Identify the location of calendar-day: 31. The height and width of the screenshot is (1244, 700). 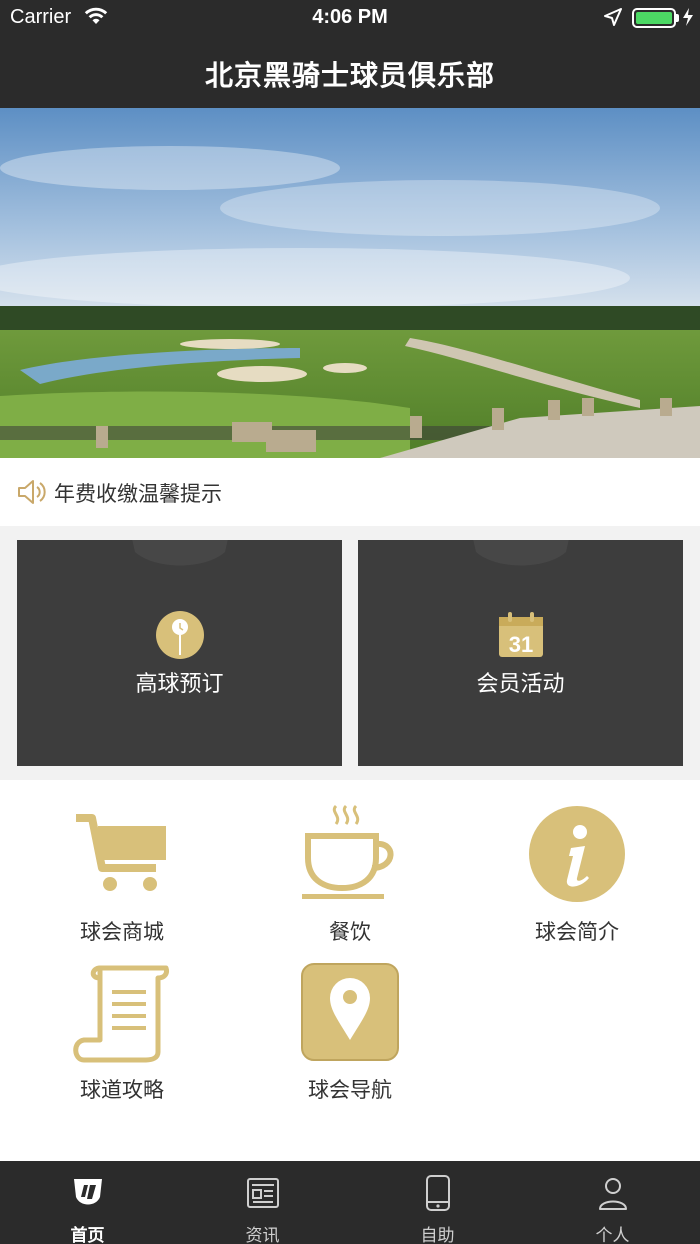
(521, 644).